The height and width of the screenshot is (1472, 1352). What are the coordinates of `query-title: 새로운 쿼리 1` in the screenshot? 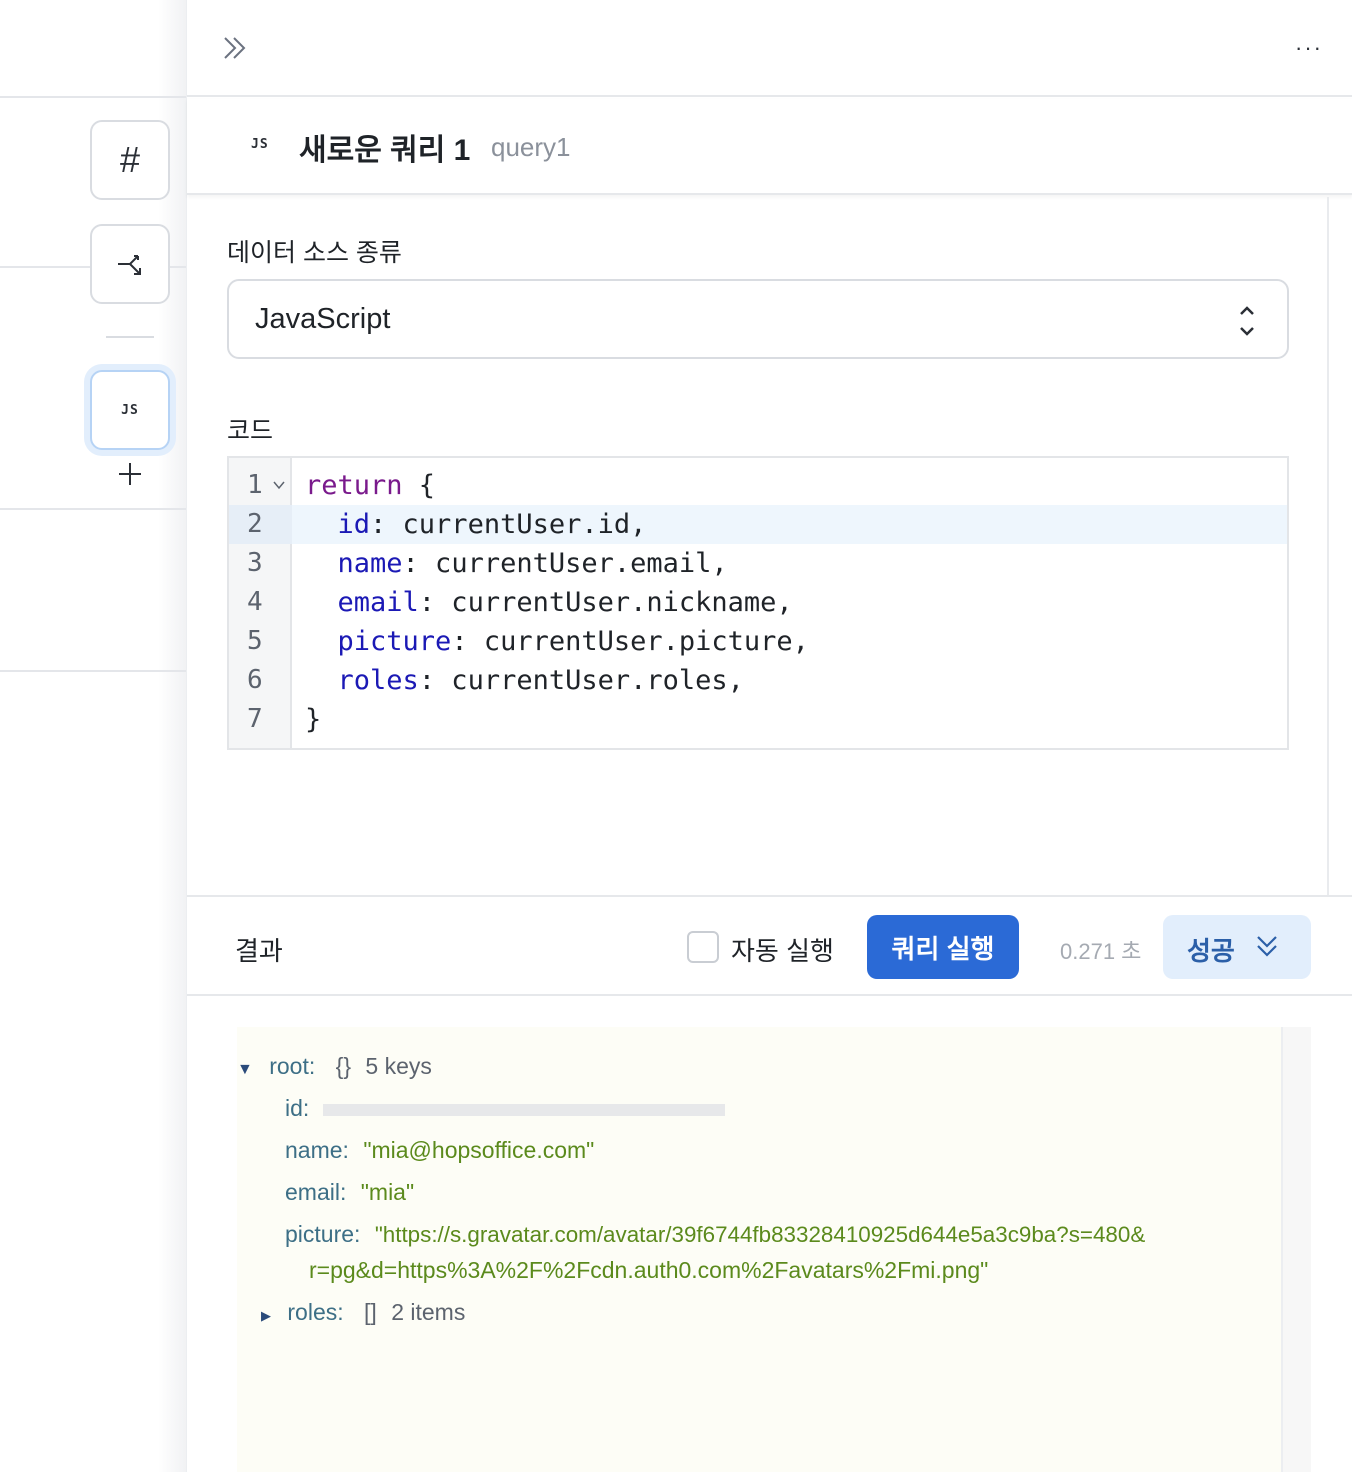 It's located at (384, 147).